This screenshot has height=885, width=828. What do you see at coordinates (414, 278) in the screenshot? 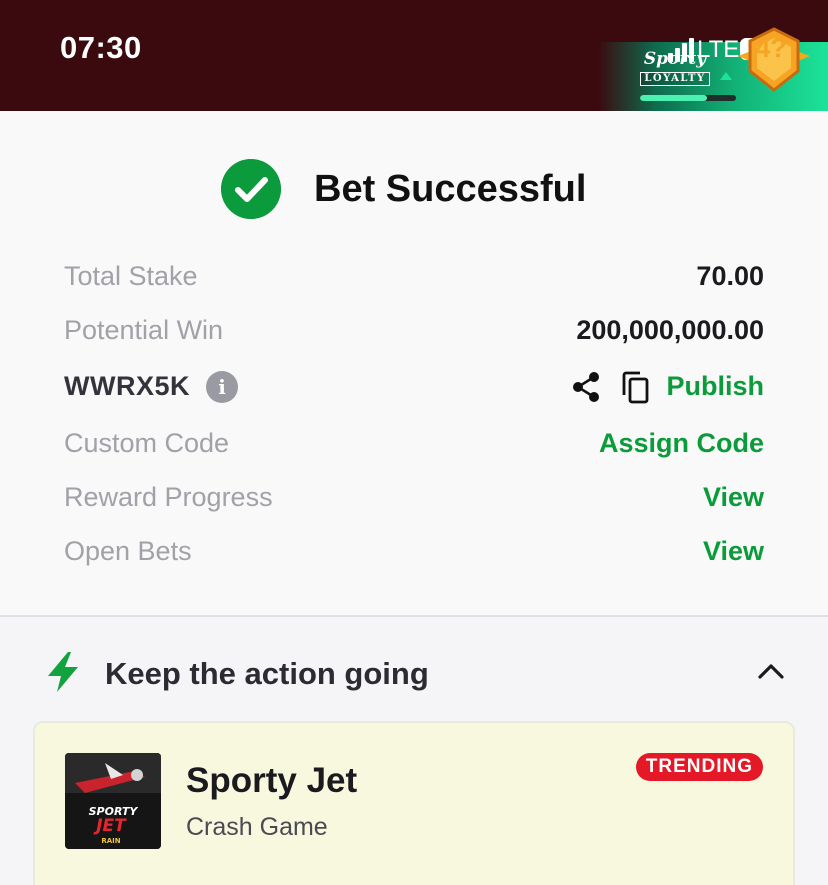
I see `total-stake-row: Total Stake 70.00` at bounding box center [414, 278].